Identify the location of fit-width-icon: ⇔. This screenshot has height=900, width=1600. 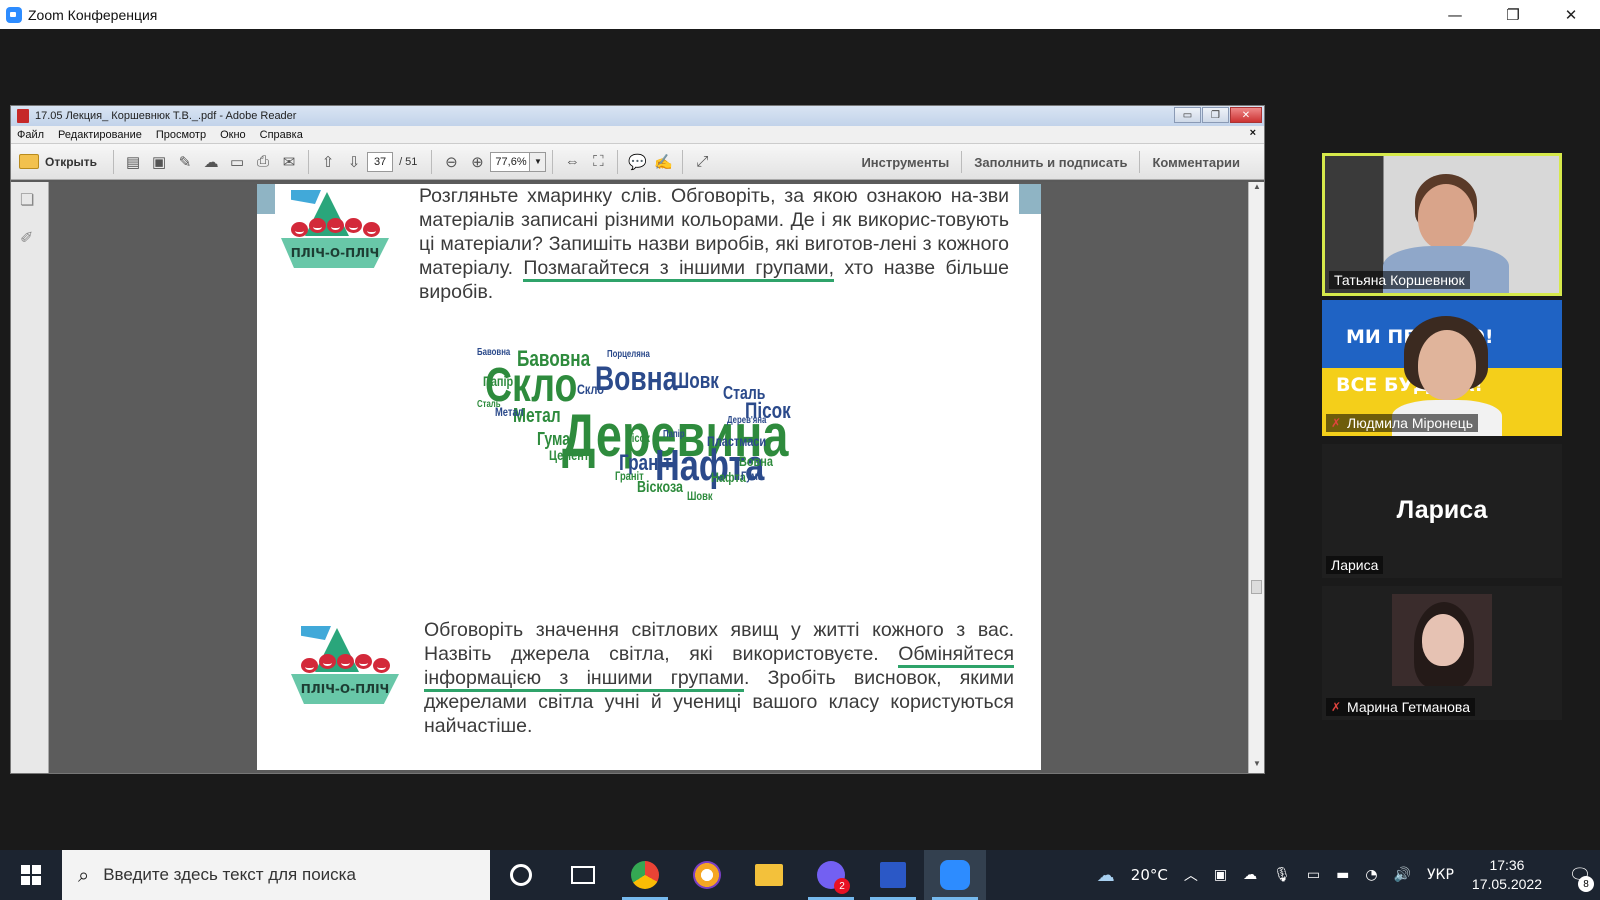
(572, 162).